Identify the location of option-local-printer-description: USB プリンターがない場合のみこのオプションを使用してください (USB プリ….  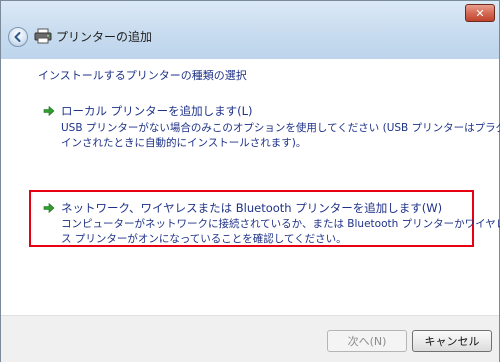
(280, 136).